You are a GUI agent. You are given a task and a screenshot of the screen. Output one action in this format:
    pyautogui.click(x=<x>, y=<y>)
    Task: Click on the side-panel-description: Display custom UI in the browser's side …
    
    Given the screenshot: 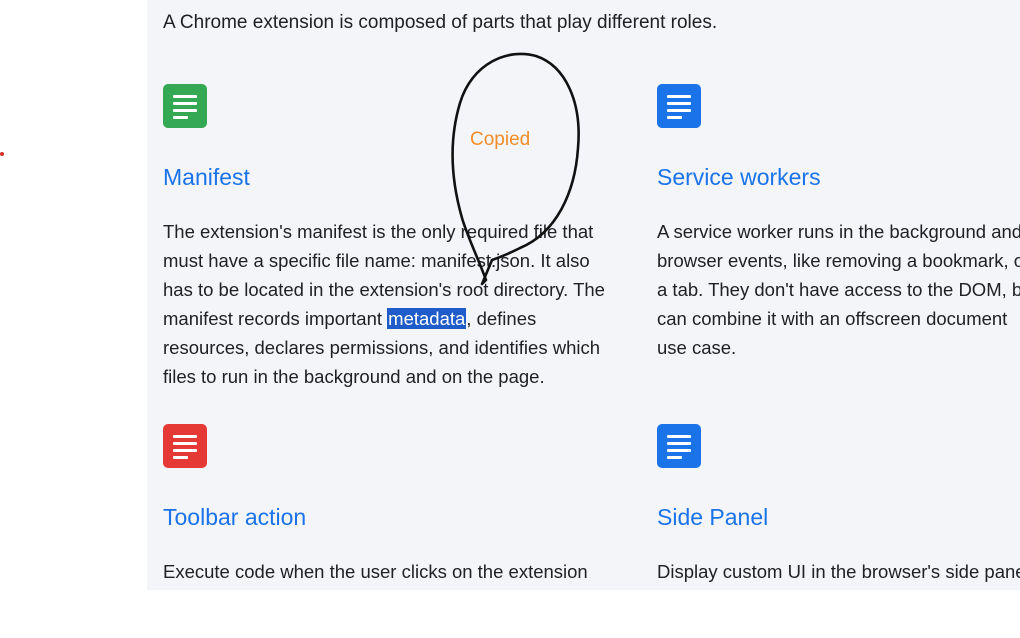 What is the action you would take?
    pyautogui.click(x=838, y=571)
    